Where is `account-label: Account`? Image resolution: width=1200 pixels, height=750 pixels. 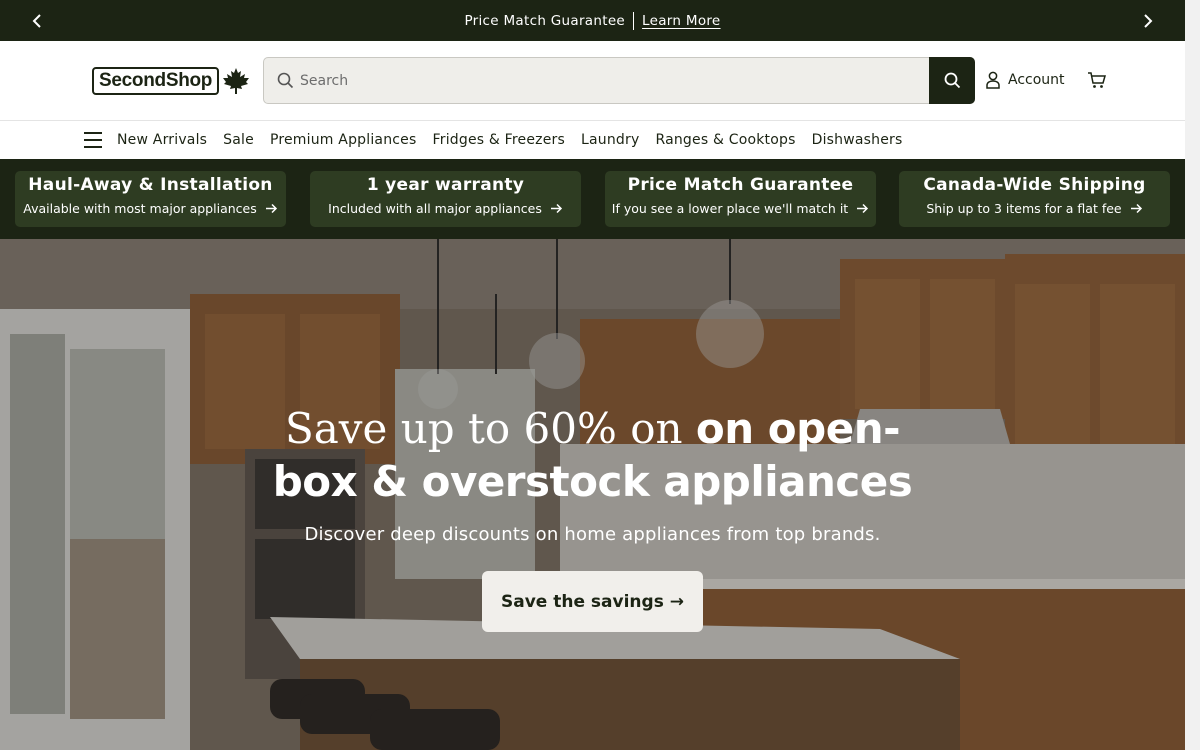 account-label: Account is located at coordinates (1036, 80).